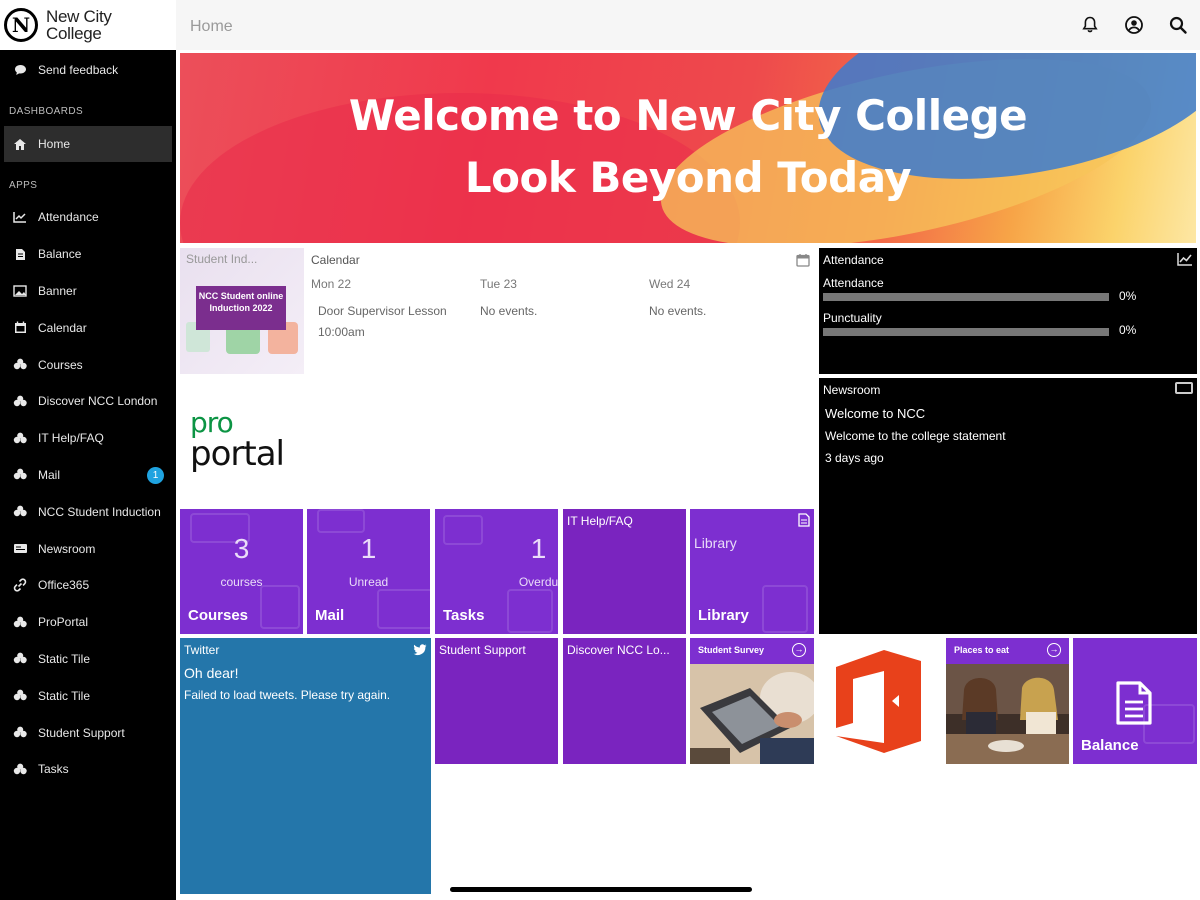 Image resolution: width=1200 pixels, height=900 pixels. Describe the element at coordinates (715, 543) in the screenshot. I see `library-top-label: Library` at that location.